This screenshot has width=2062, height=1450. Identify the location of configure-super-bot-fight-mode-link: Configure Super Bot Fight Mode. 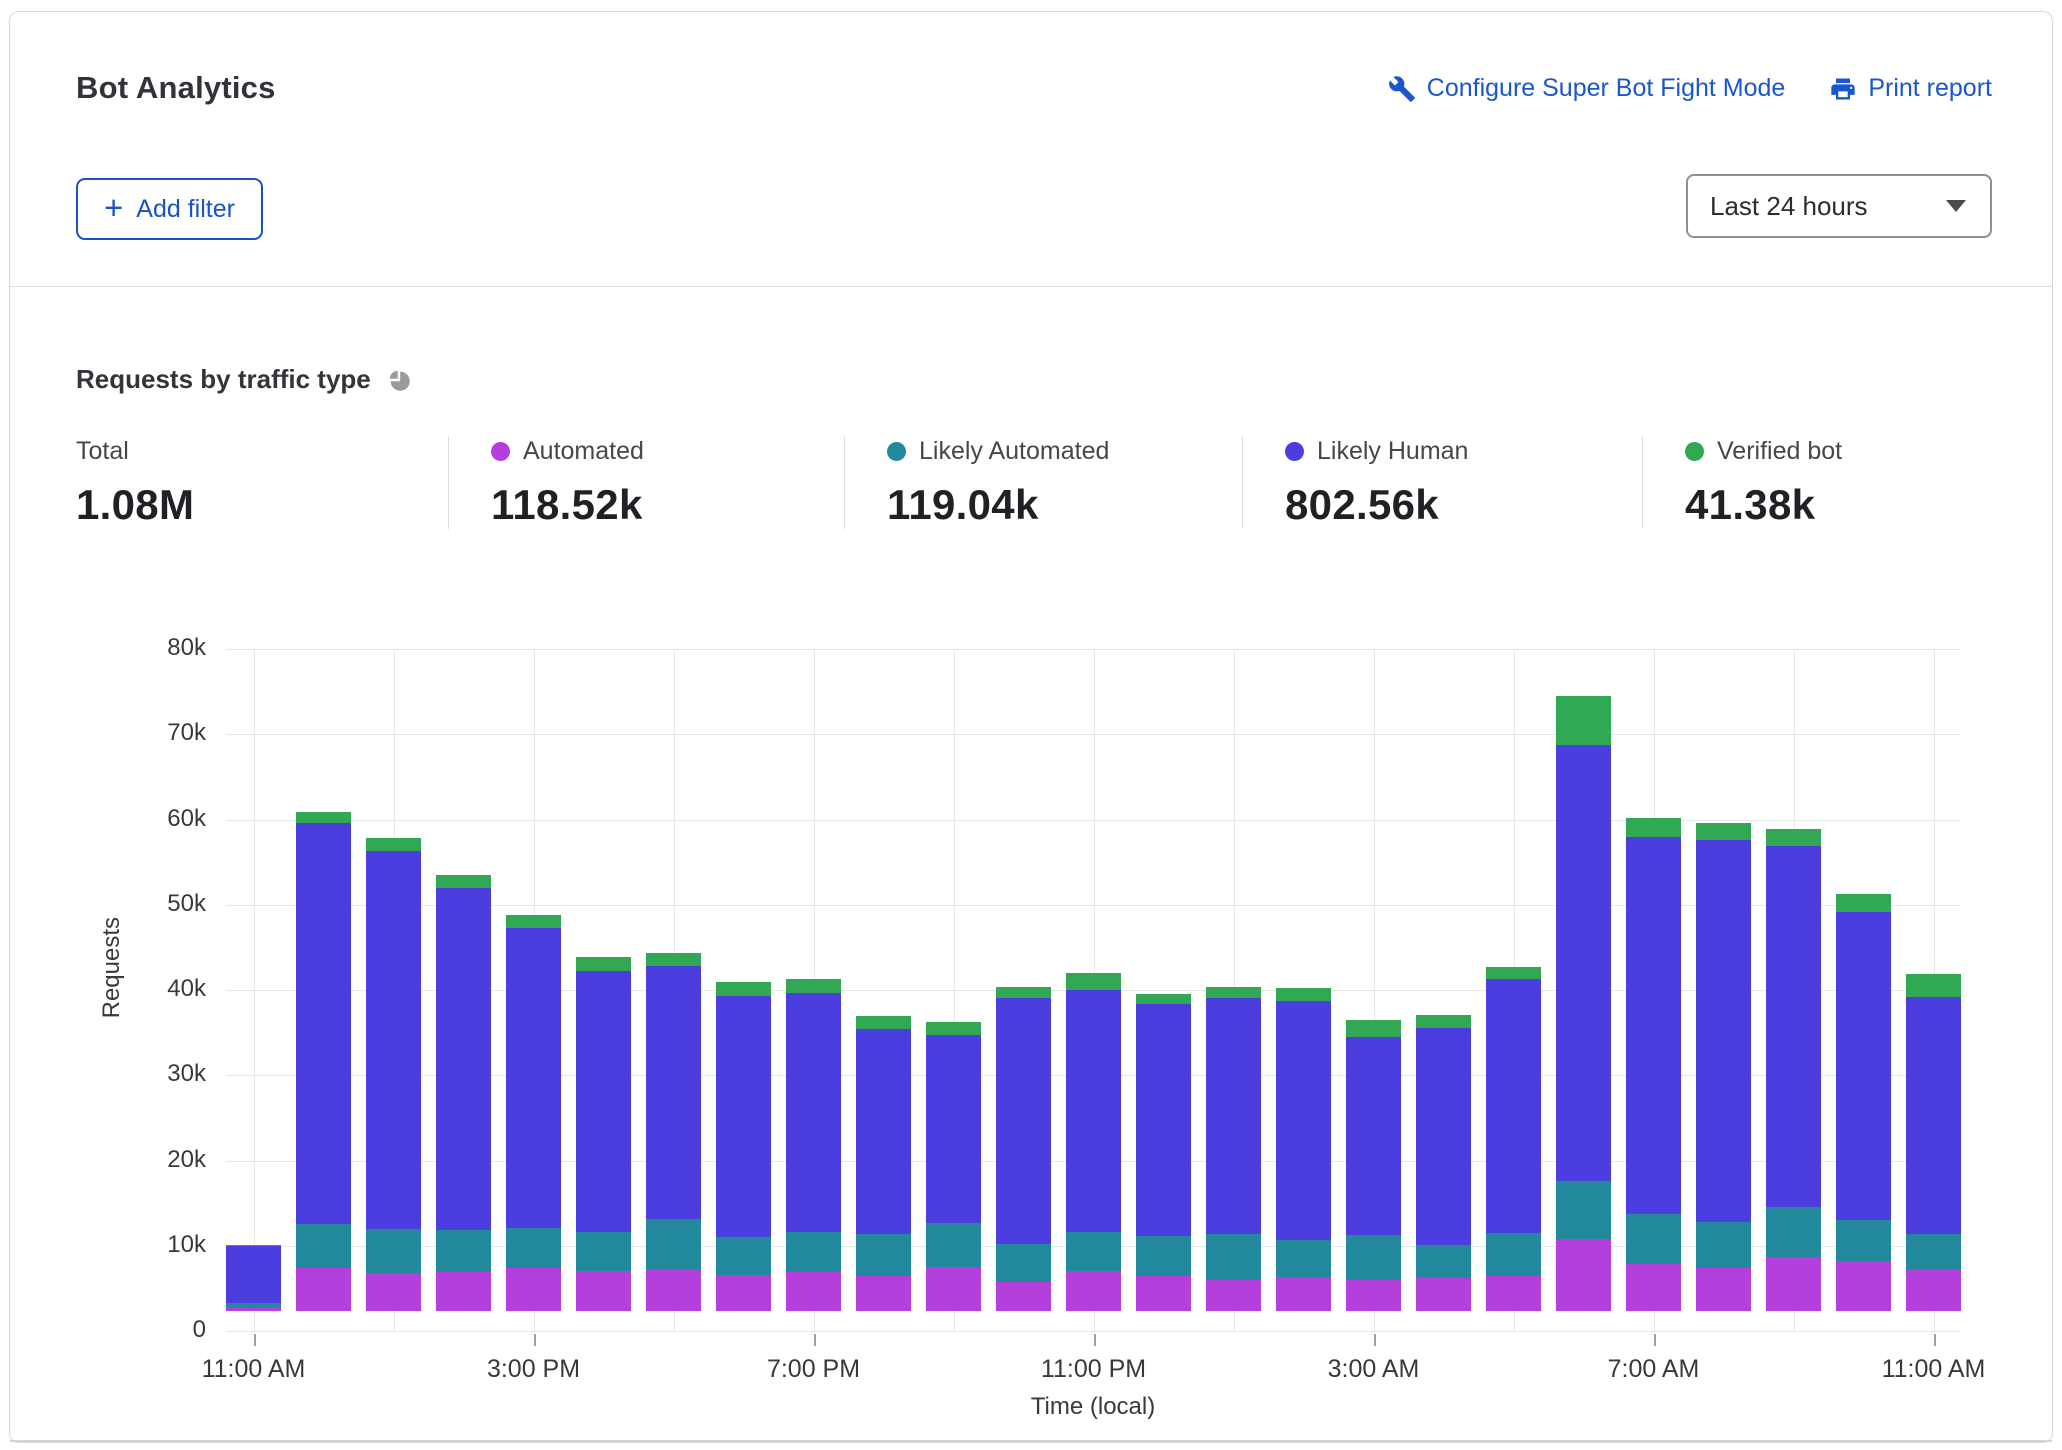
(1586, 88).